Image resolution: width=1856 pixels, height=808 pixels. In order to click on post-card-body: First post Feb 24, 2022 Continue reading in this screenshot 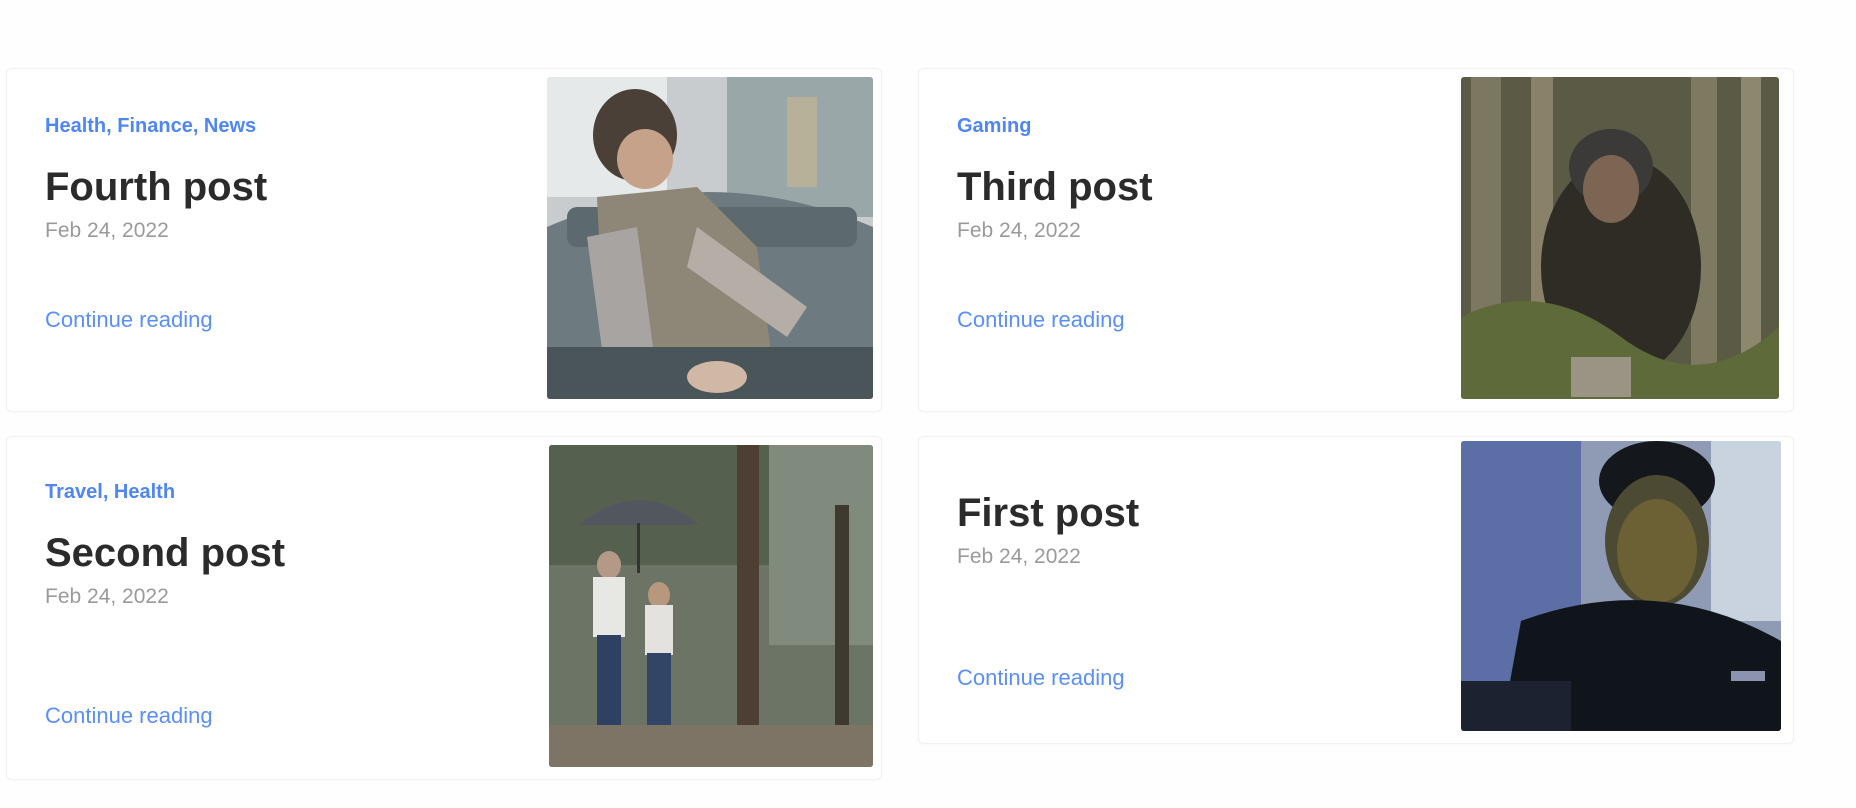, I will do `click(1179, 590)`.